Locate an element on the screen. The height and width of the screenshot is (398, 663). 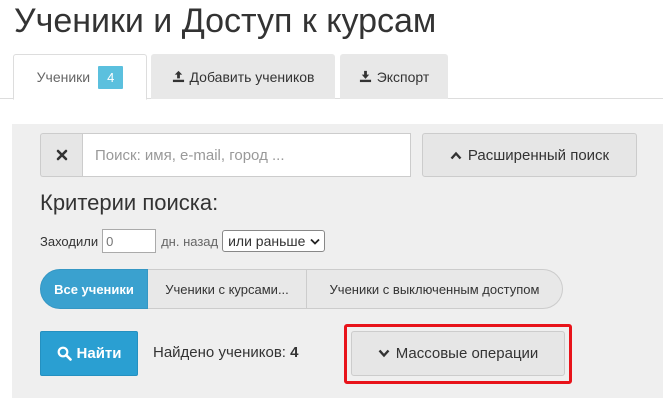
found-count-text: Найдено учеников: 4 is located at coordinates (226, 352).